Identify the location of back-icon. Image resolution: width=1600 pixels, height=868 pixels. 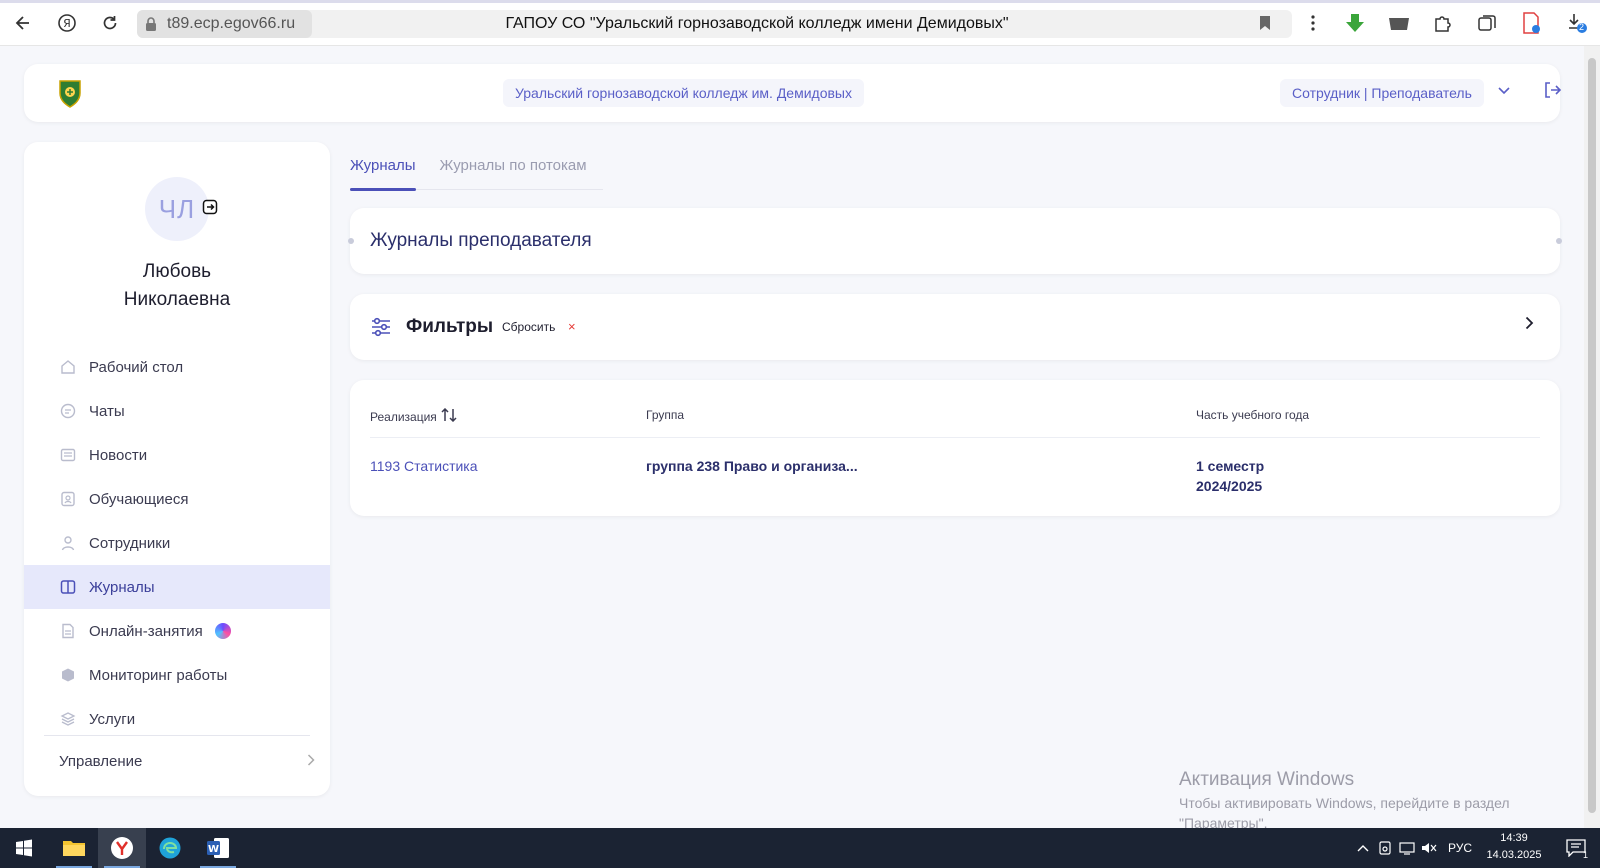
(23, 23).